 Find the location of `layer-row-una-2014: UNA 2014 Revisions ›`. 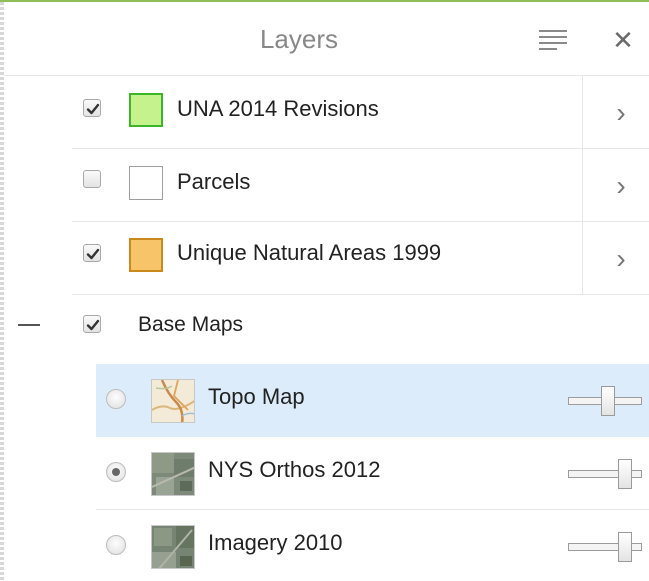

layer-row-una-2014: UNA 2014 Revisions › is located at coordinates (360, 112).